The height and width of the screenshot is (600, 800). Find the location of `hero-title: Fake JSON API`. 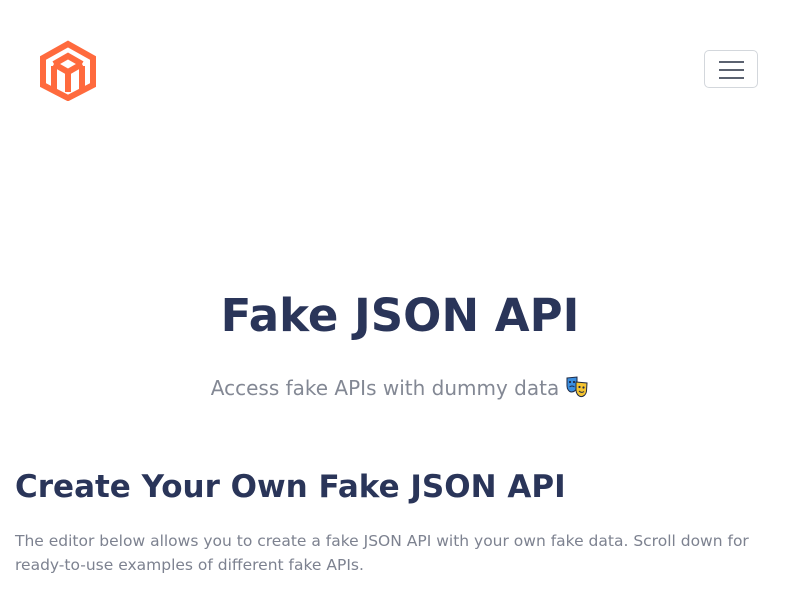

hero-title: Fake JSON API is located at coordinates (400, 315).